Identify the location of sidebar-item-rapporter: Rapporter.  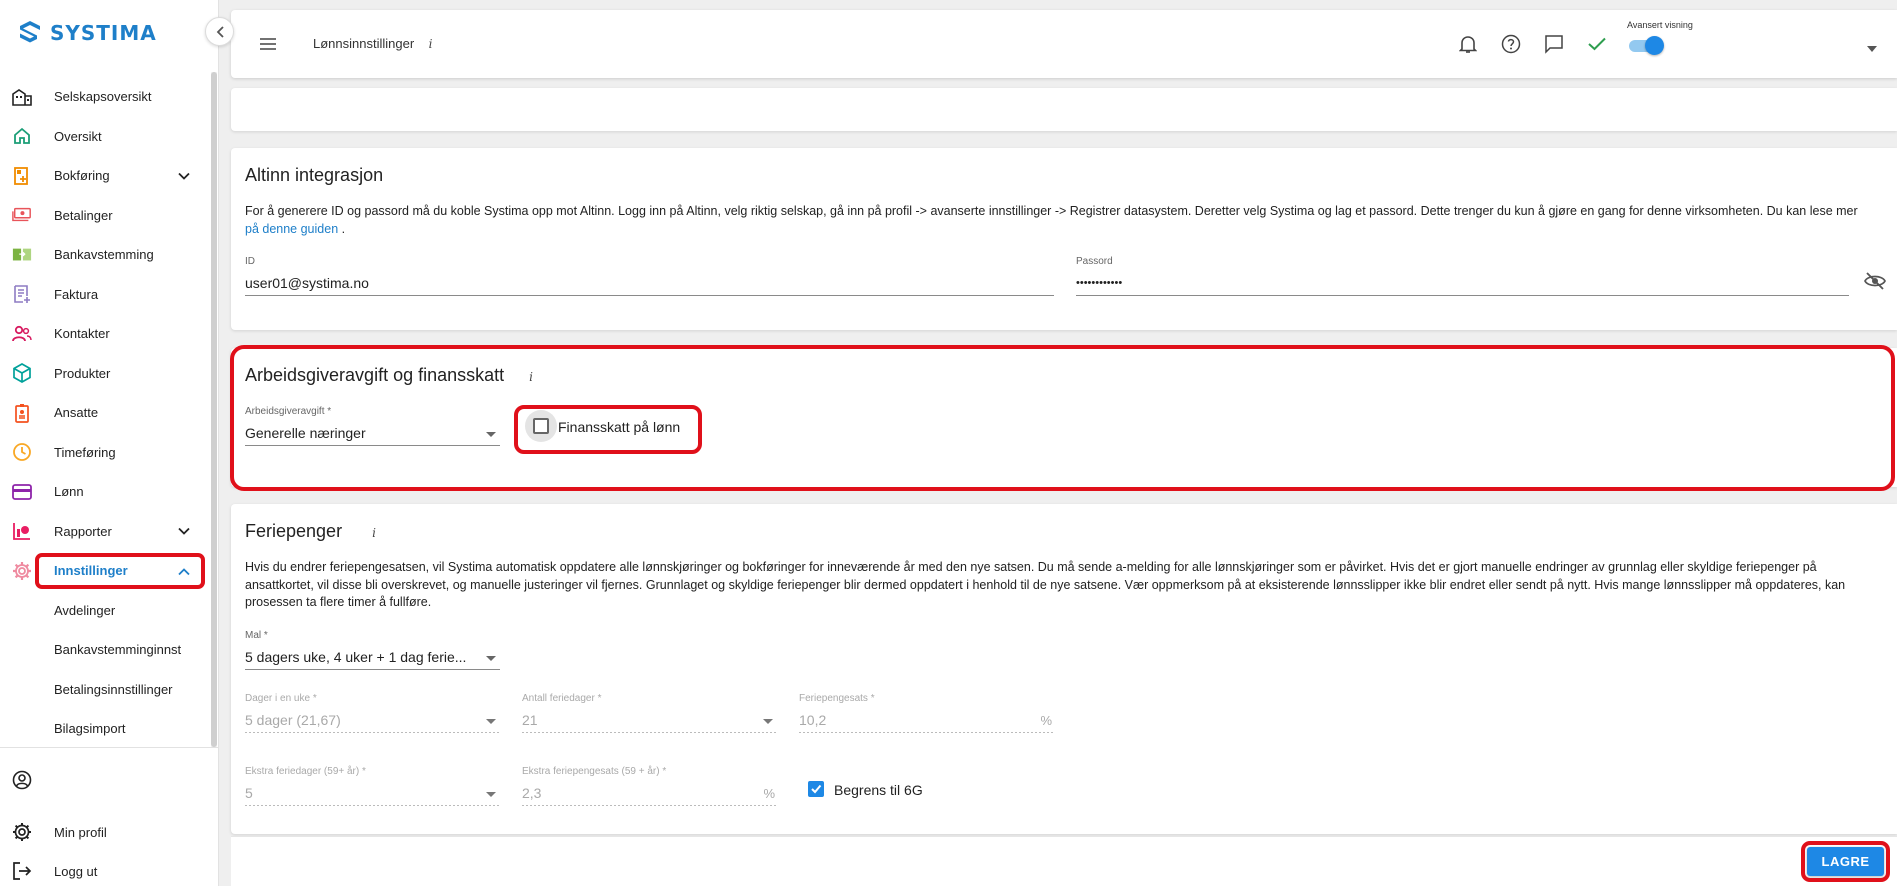
(105, 532).